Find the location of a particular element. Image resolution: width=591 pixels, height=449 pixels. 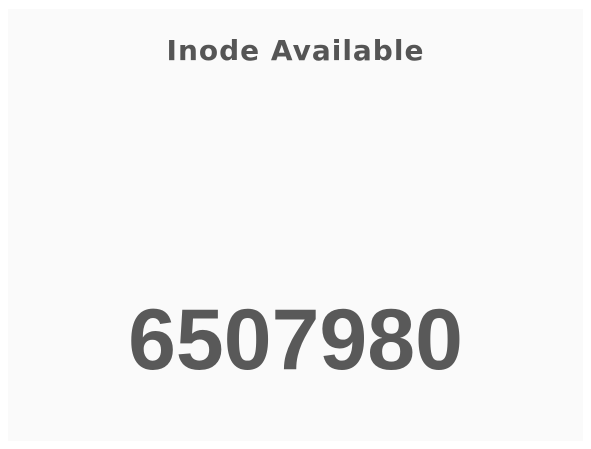

panel-title: Inode Available is located at coordinates (295, 50).